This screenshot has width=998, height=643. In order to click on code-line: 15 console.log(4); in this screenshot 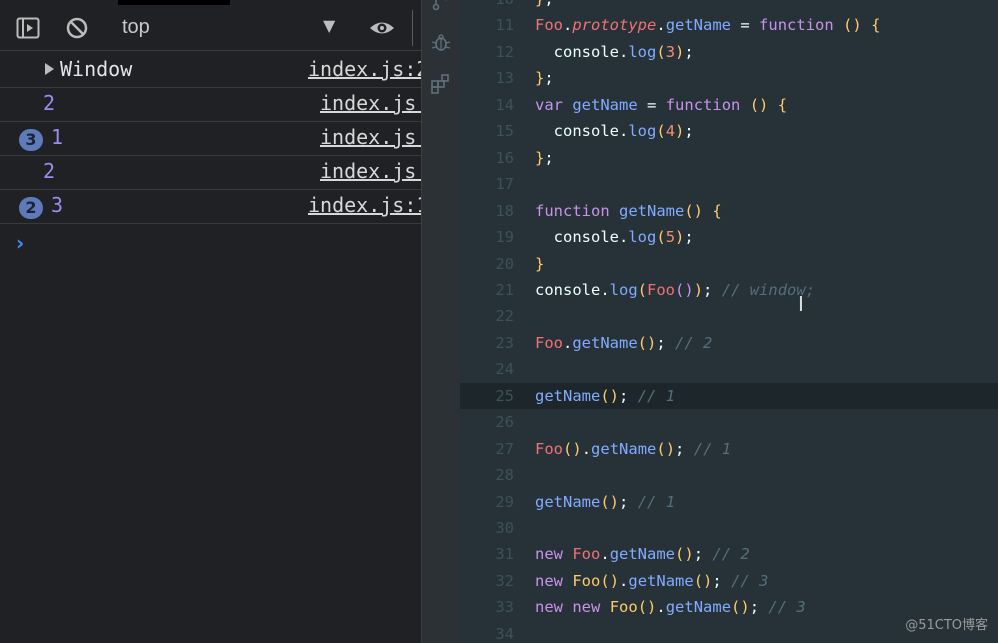, I will do `click(729, 131)`.